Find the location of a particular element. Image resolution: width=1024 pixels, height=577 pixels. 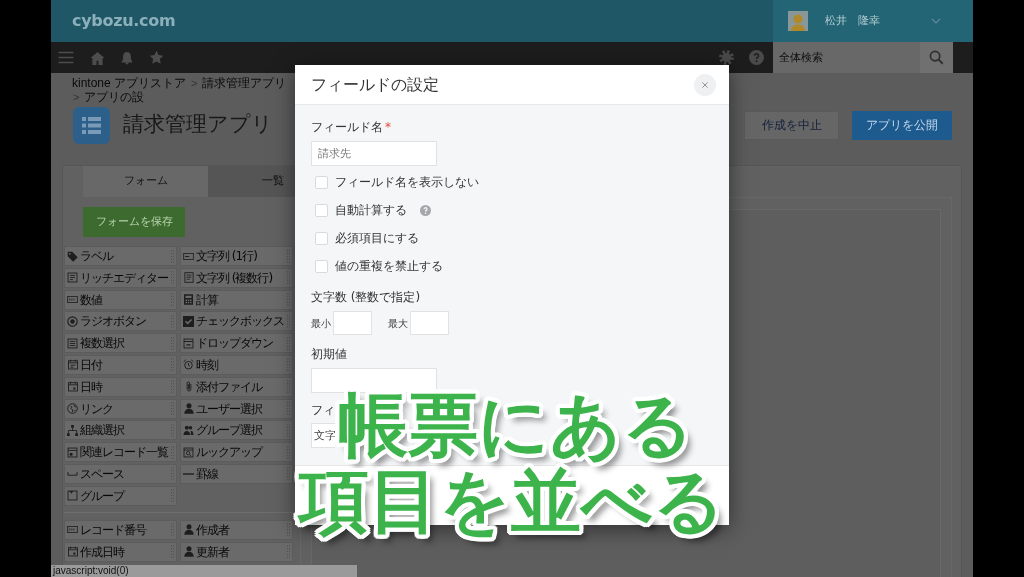

logo-text: cybozu.com is located at coordinates (113, 21).